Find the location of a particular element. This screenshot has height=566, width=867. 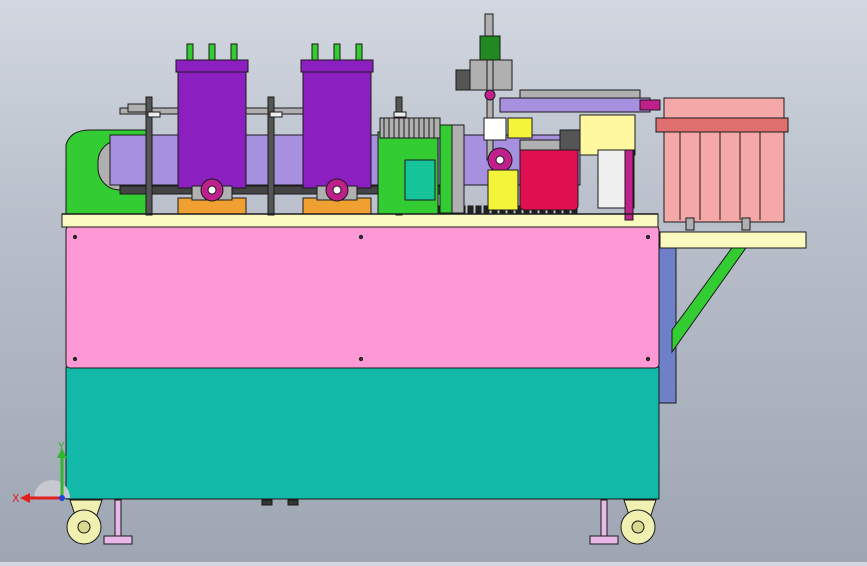

press-valve is located at coordinates (463, 80).